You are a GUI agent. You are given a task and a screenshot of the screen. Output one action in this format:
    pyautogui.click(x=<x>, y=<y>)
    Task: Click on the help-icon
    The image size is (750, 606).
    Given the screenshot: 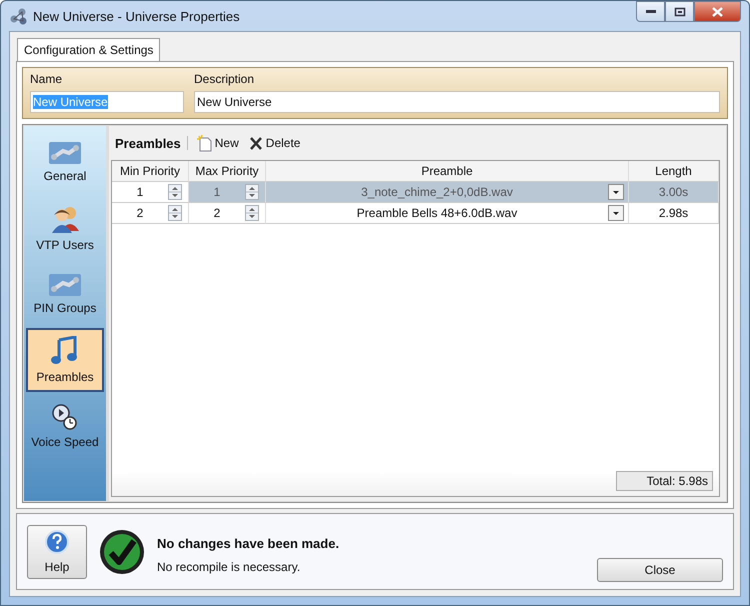 What is the action you would take?
    pyautogui.click(x=57, y=542)
    